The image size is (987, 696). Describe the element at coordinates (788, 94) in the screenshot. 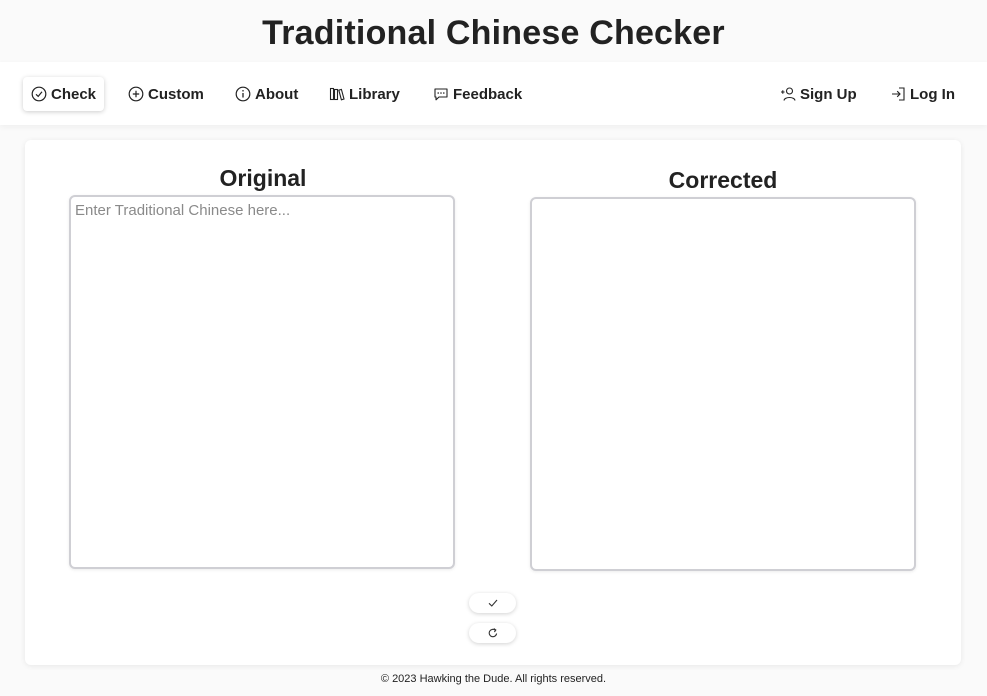

I see `user-plus-icon` at that location.